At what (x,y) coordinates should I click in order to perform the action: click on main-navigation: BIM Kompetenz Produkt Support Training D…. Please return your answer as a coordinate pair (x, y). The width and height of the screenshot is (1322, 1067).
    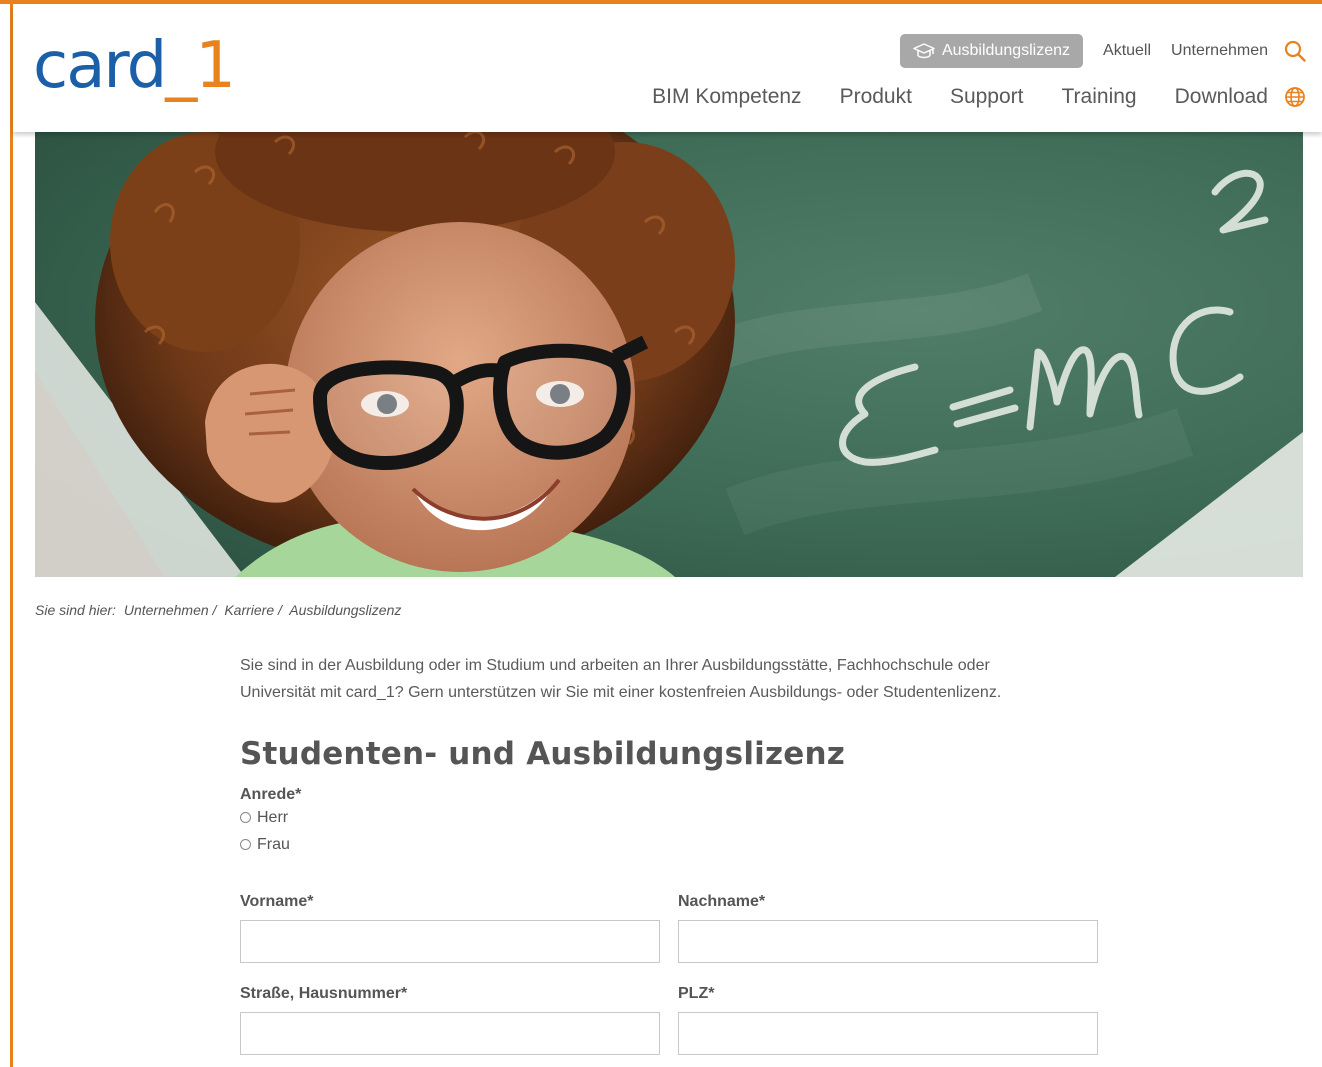
    Looking at the image, I should click on (960, 97).